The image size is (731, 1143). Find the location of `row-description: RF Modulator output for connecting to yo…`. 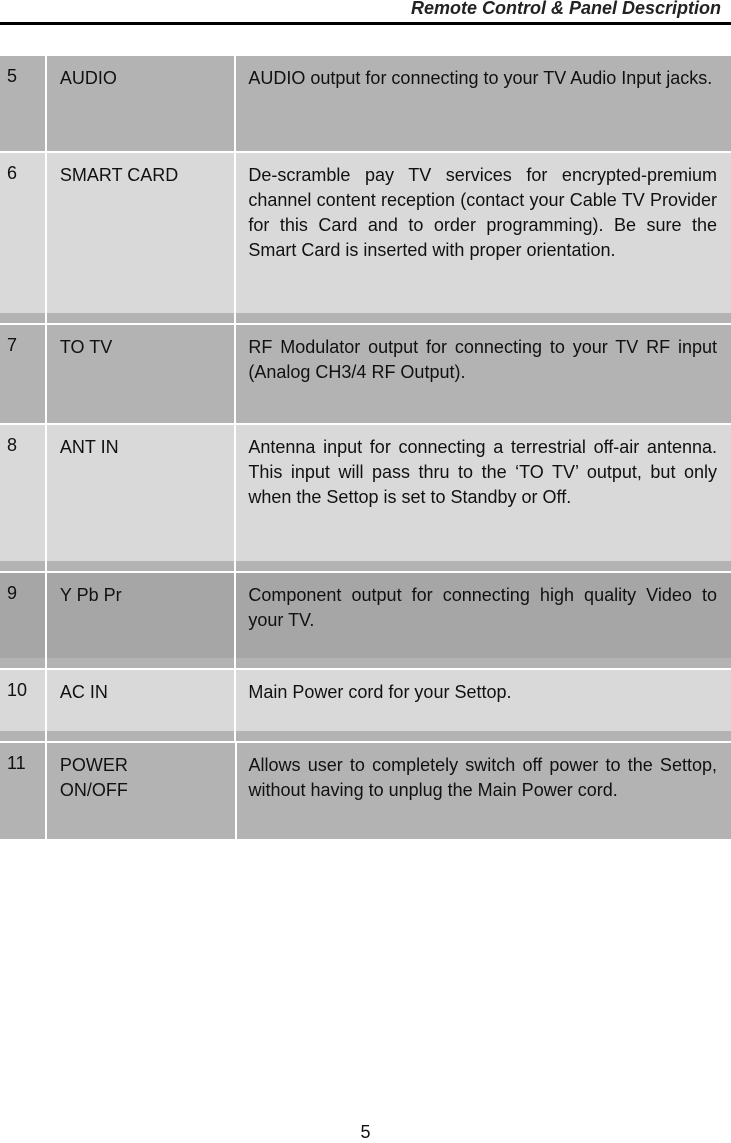

row-description: RF Modulator output for connecting to yo… is located at coordinates (483, 374).